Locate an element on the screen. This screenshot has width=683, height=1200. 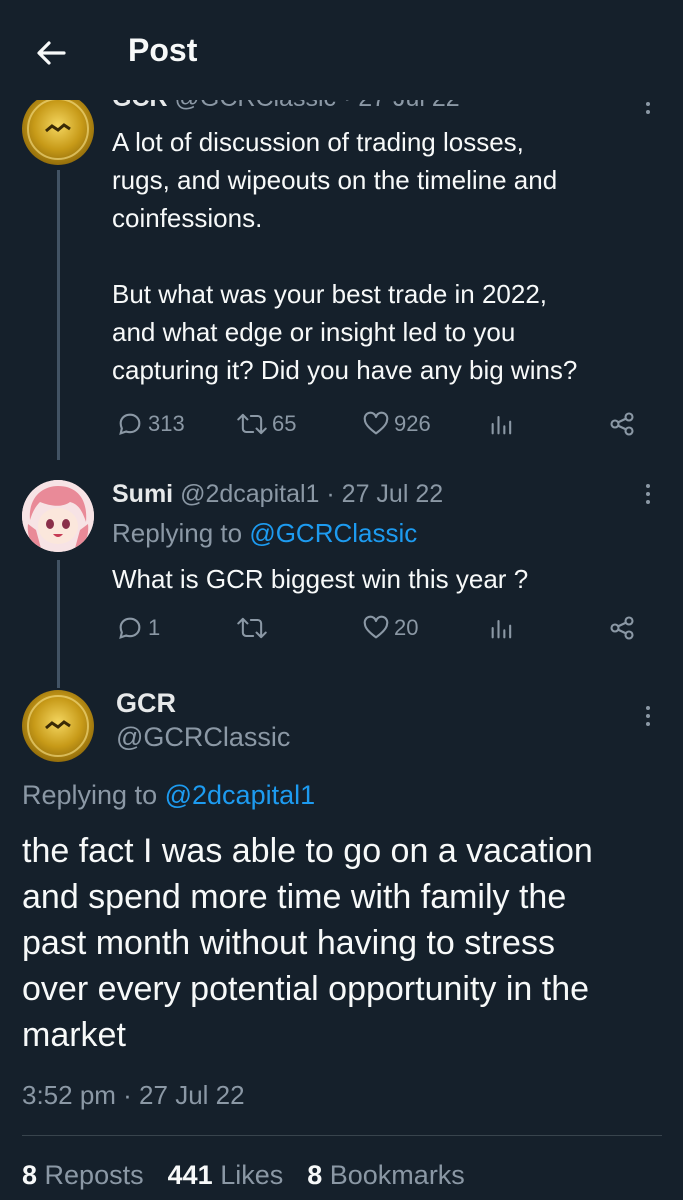
author-name: GCR is located at coordinates (146, 703).